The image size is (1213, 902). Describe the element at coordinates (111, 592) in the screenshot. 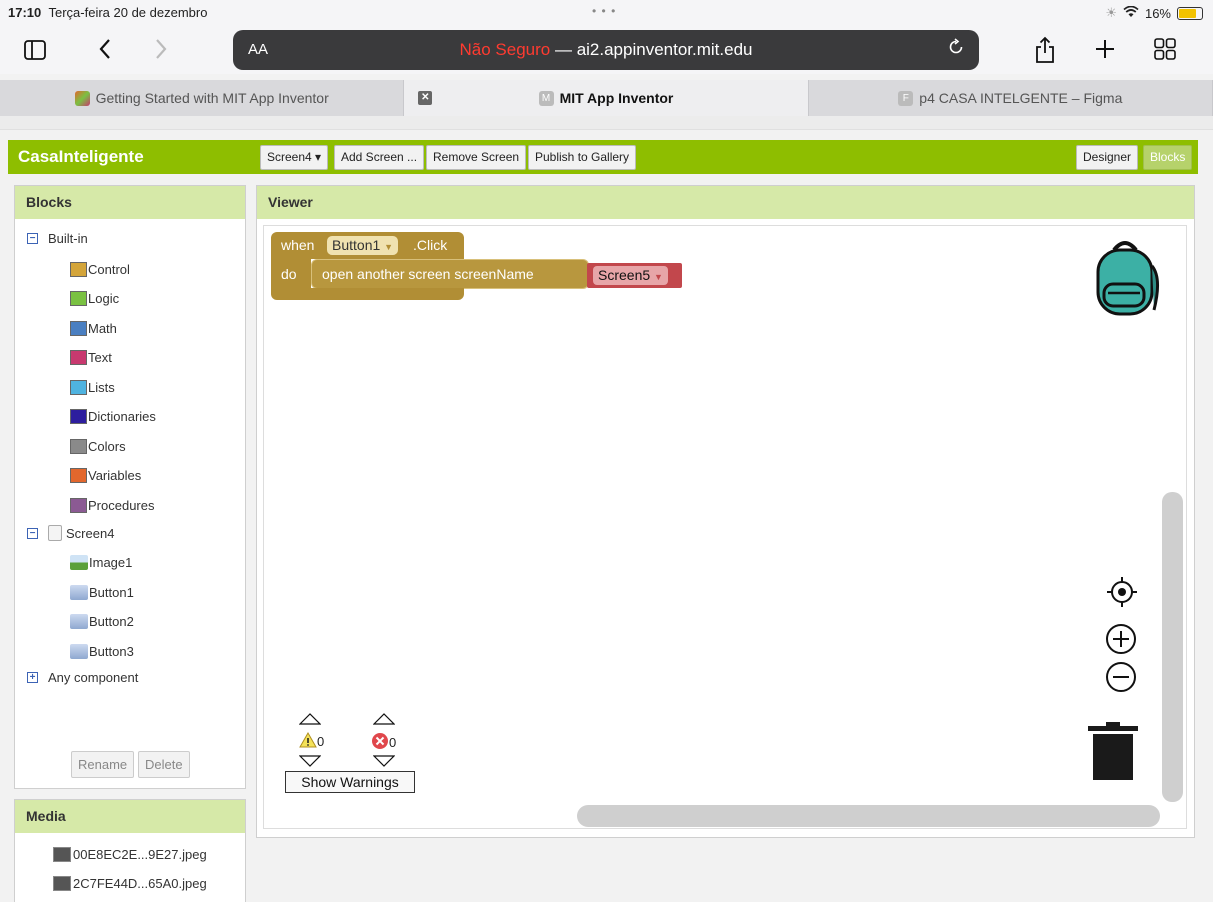

I see `tree-label: Button1` at that location.